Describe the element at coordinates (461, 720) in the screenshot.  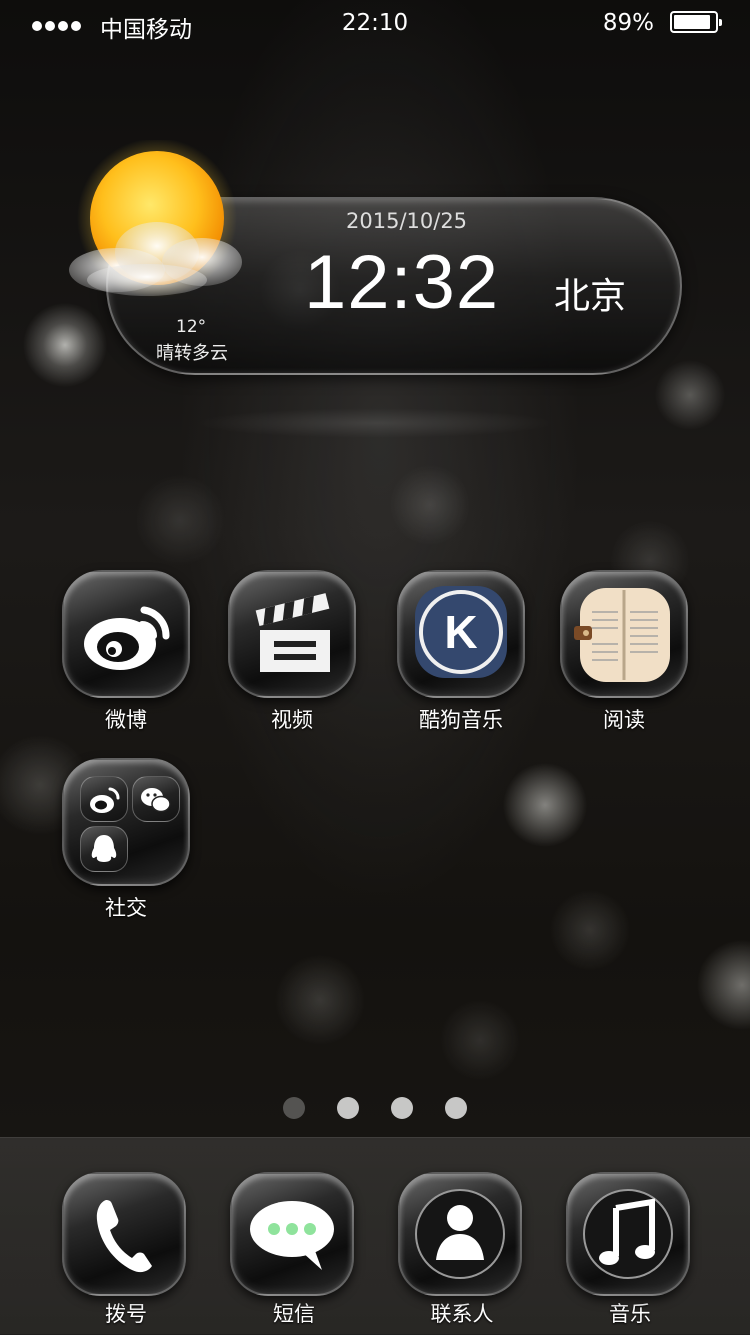
I see `app-label: 酷狗音乐` at that location.